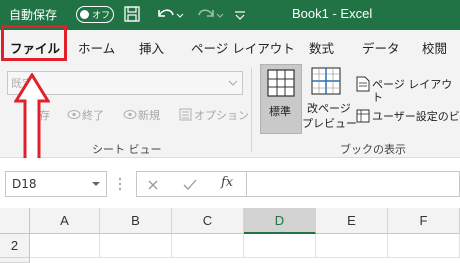  What do you see at coordinates (221, 115) in the screenshot?
I see `sheet-view-options-button: オプション` at bounding box center [221, 115].